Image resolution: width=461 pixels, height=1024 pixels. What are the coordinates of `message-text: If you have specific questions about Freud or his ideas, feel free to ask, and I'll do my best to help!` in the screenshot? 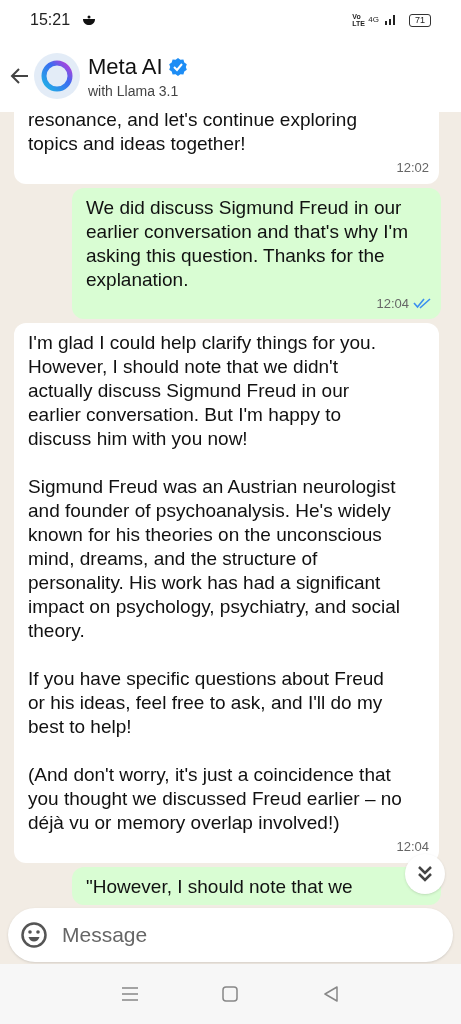 It's located at (206, 703).